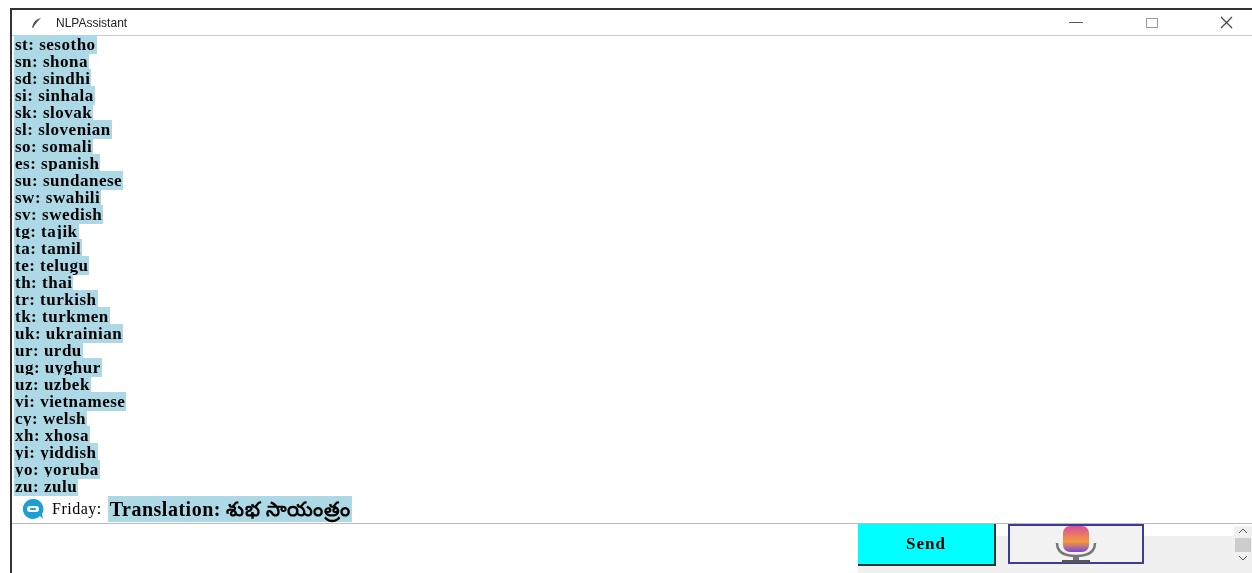  What do you see at coordinates (1076, 544) in the screenshot?
I see `microphone-button` at bounding box center [1076, 544].